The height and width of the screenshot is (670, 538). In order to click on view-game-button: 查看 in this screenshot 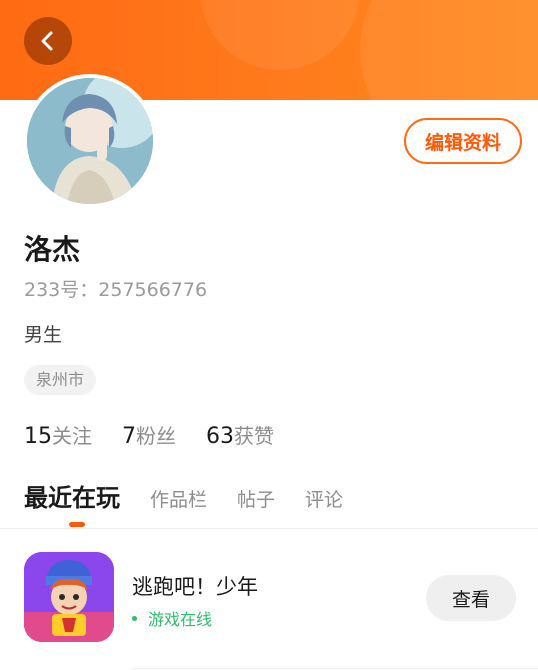, I will do `click(471, 598)`.